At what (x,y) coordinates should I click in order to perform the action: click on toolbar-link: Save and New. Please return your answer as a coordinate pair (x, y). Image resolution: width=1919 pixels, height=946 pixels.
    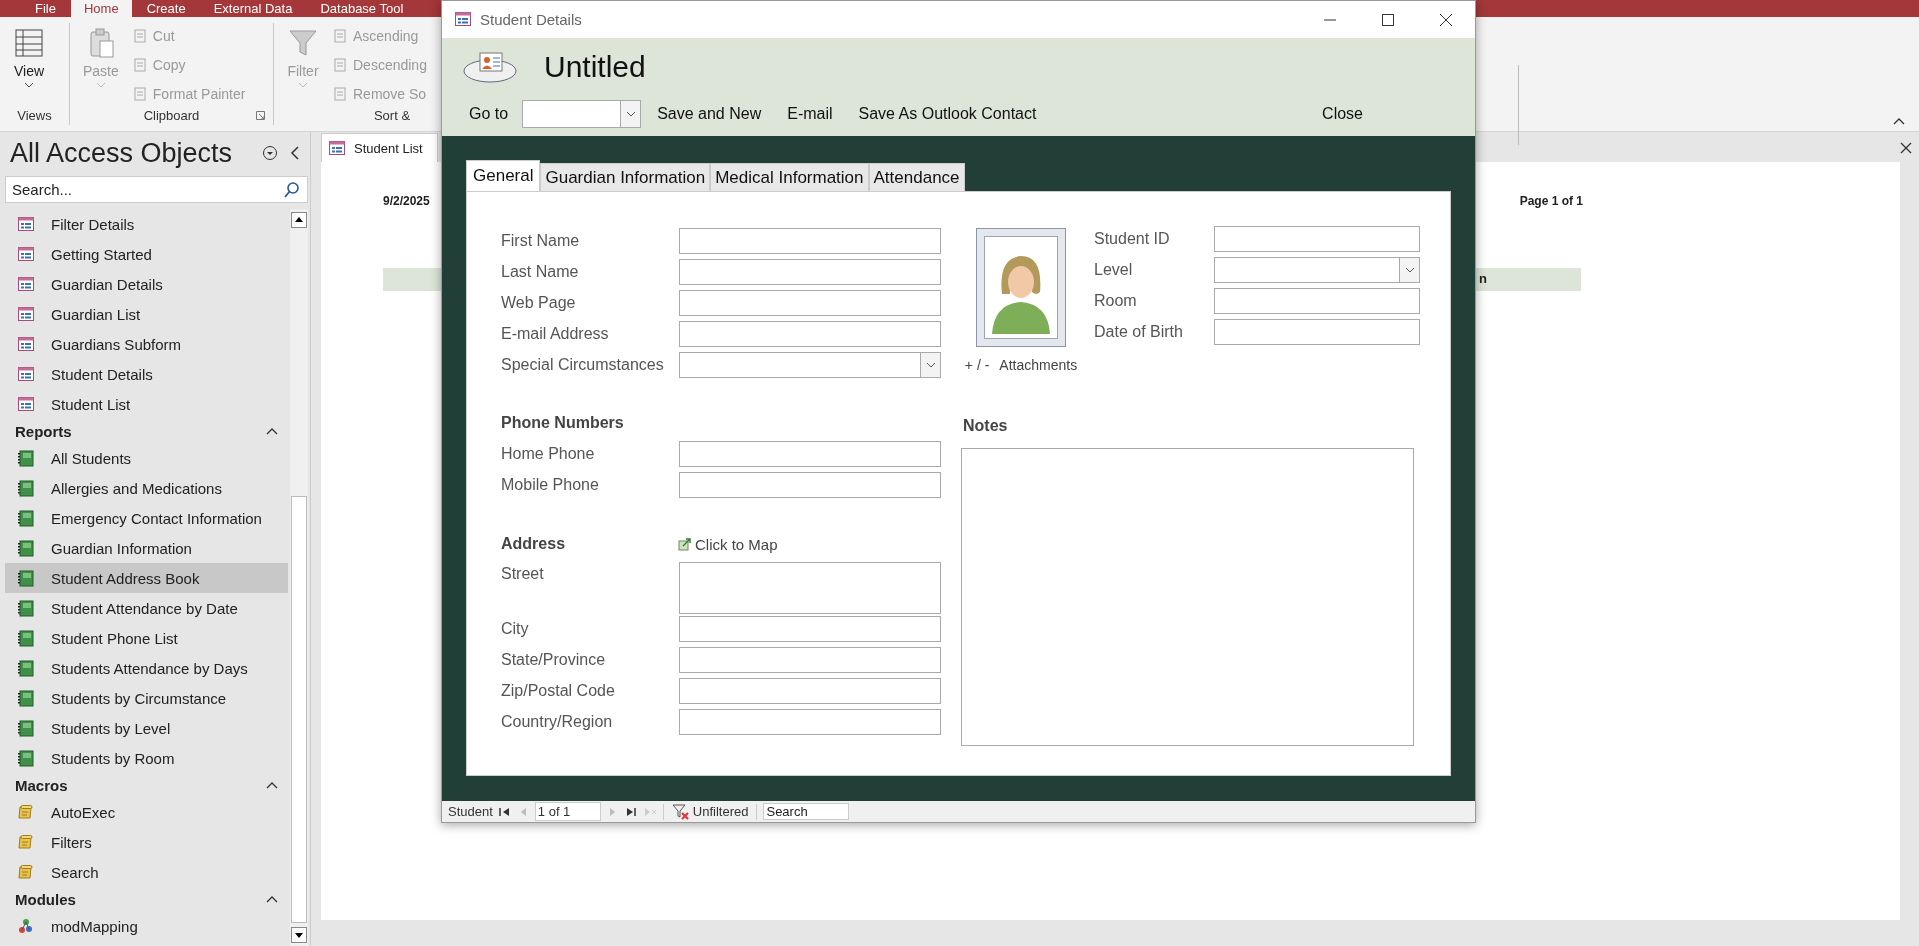
    Looking at the image, I should click on (709, 114).